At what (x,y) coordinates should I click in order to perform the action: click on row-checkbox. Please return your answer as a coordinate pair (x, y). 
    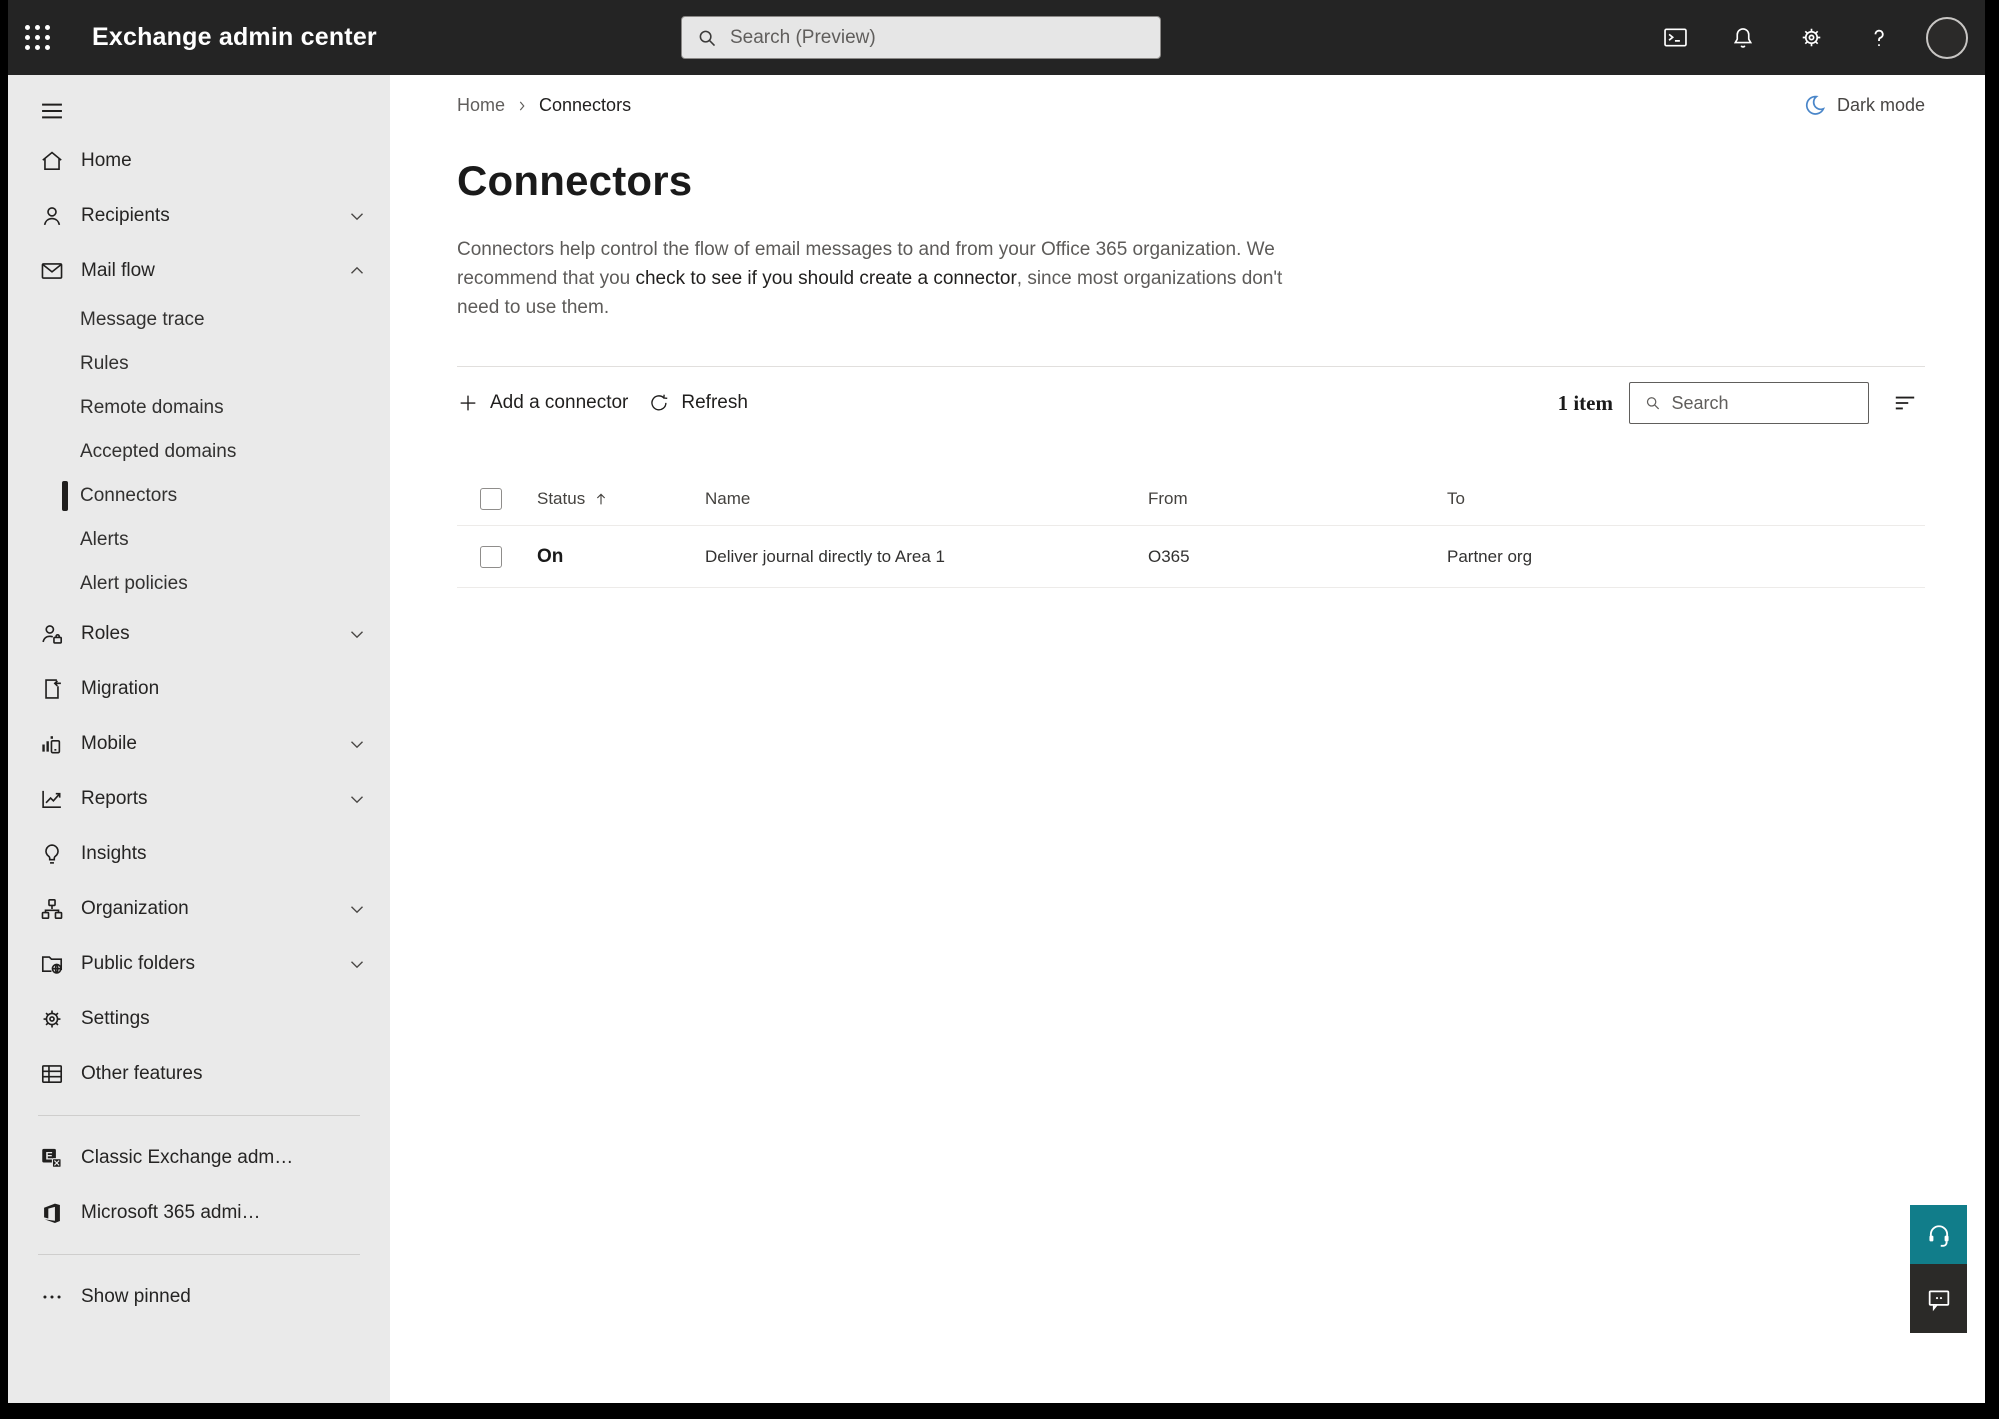
    Looking at the image, I should click on (491, 556).